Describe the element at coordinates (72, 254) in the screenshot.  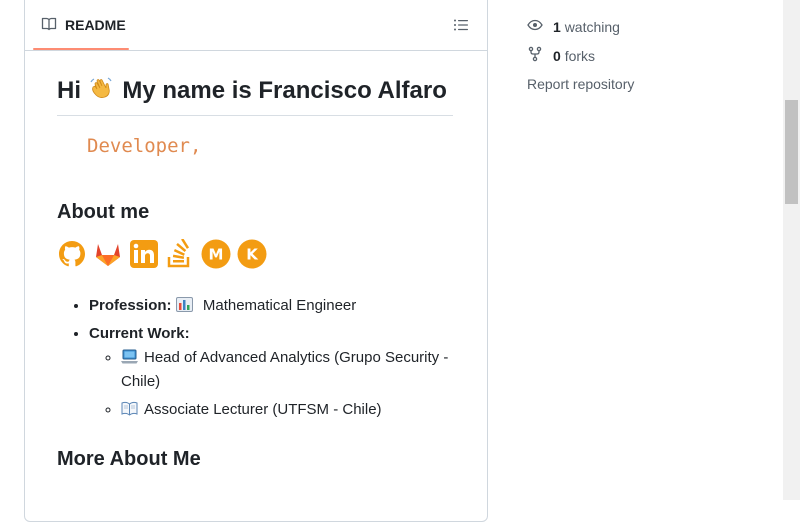
I see `github-badge-icon` at that location.